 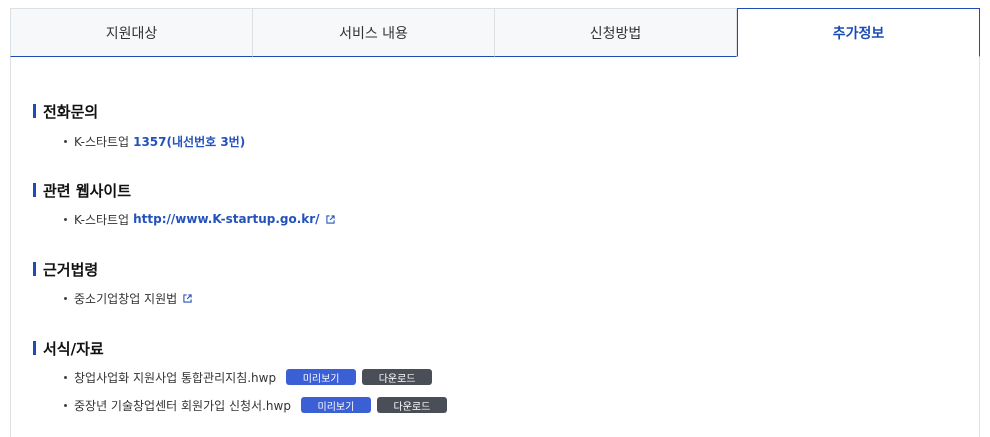 I want to click on website-link: http://www.K-startup.go.kr/, so click(x=226, y=219).